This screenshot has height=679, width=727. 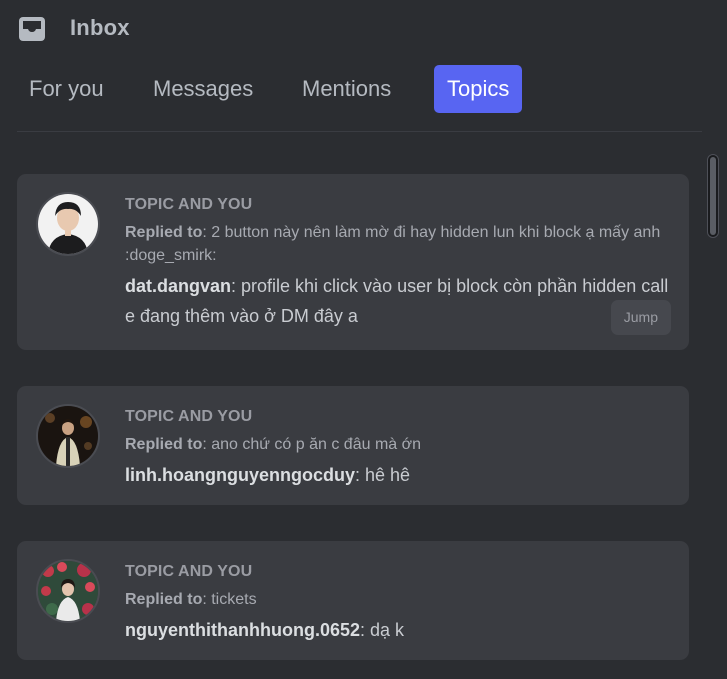 What do you see at coordinates (242, 630) in the screenshot?
I see `message-author: nguyenthithanhhuong.0652` at bounding box center [242, 630].